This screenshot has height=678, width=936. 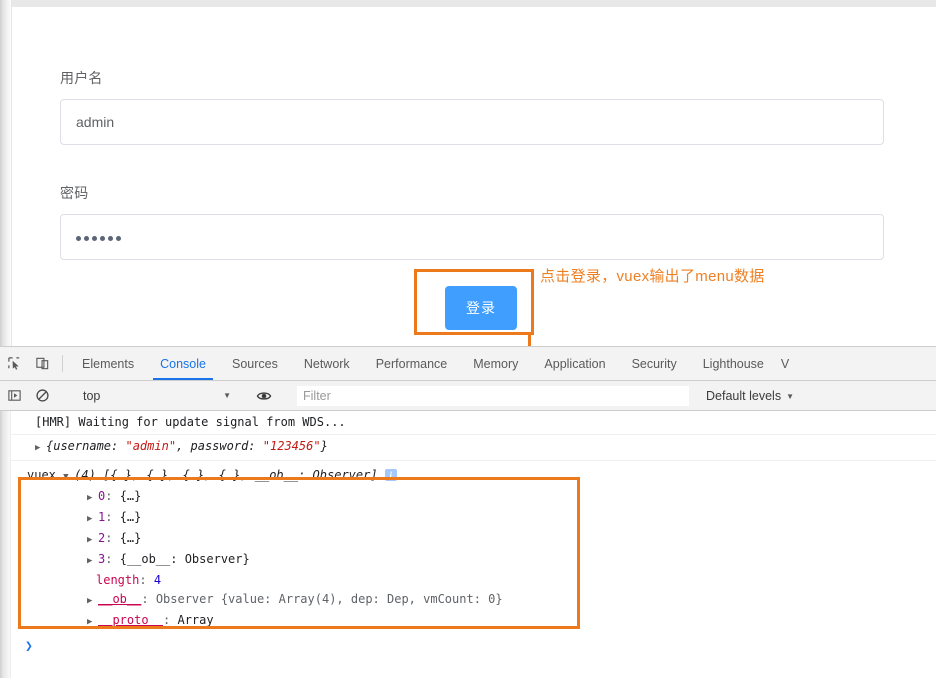 What do you see at coordinates (390, 475) in the screenshot?
I see `info-icon: i` at bounding box center [390, 475].